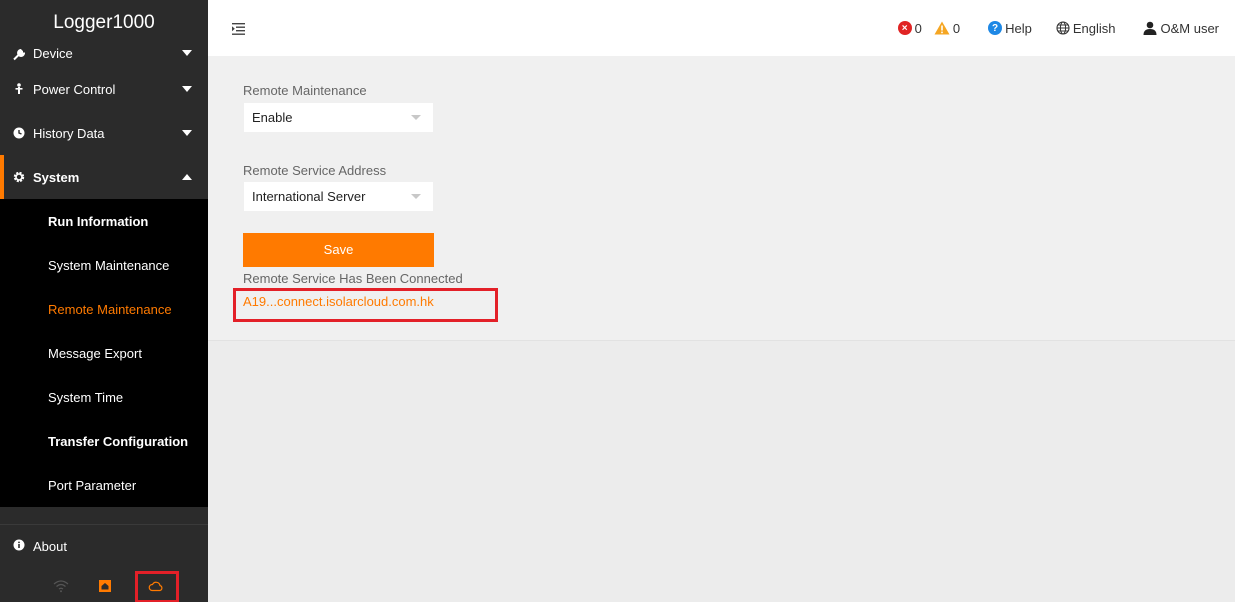 The image size is (1235, 602). I want to click on warning-count: 0, so click(956, 28).